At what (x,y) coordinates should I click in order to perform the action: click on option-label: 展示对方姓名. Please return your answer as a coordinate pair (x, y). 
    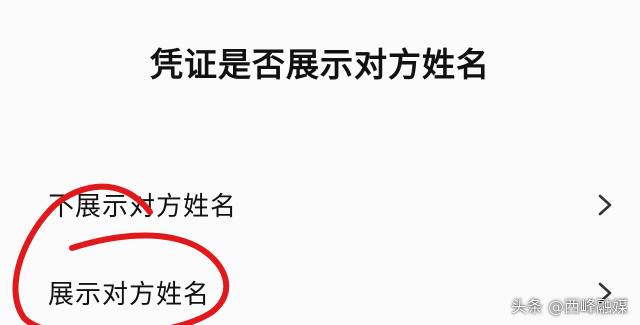
    Looking at the image, I should click on (129, 295).